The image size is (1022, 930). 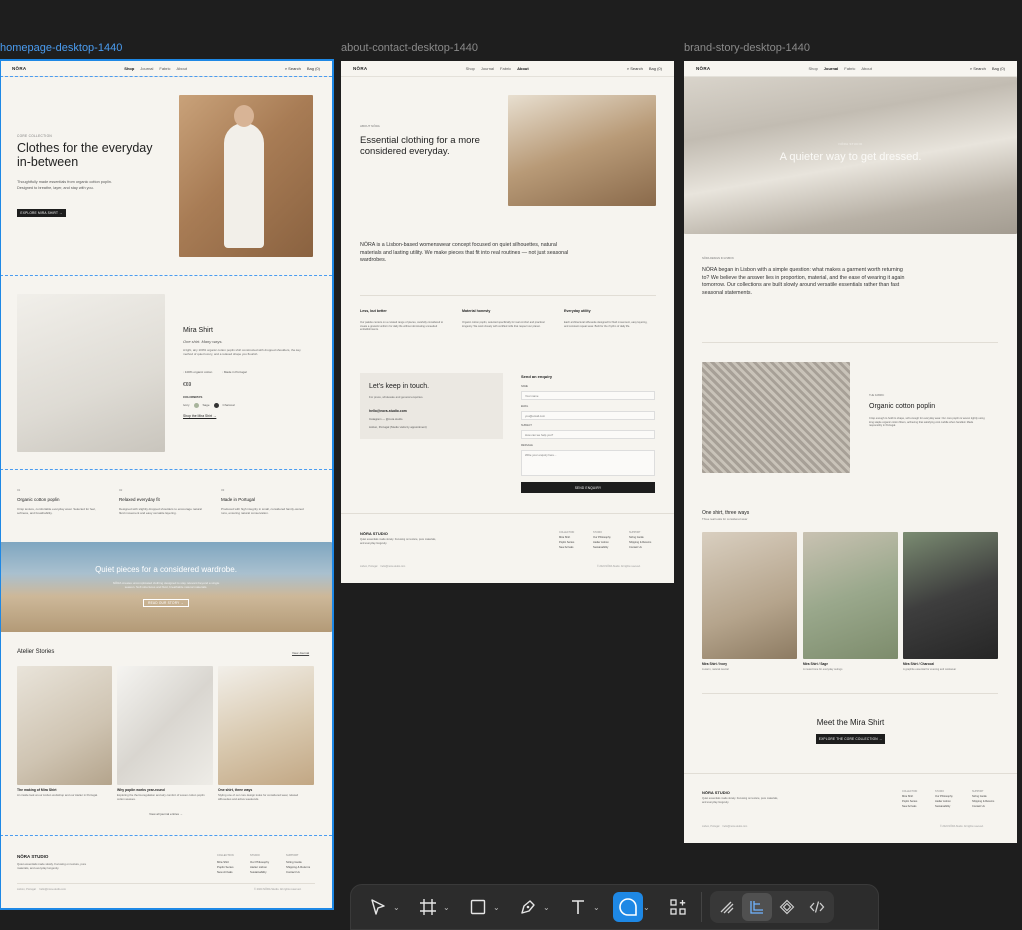 I want to click on footer-copyright: © 2024 NŌRA Studio. All rights reserved., so click(x=619, y=566).